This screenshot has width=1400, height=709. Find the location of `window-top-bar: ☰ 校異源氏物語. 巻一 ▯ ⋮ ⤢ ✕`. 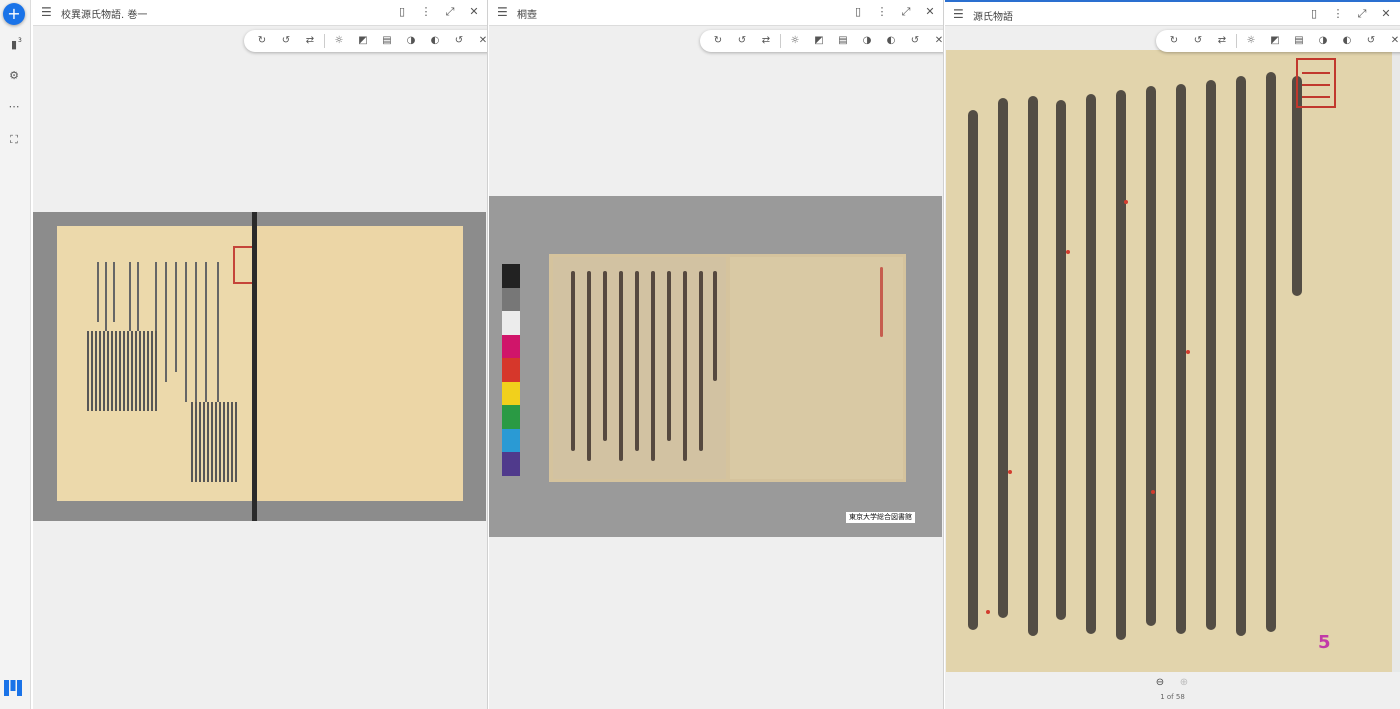

window-top-bar: ☰ 校異源氏物語. 巻一 ▯ ⋮ ⤢ ✕ is located at coordinates (260, 13).